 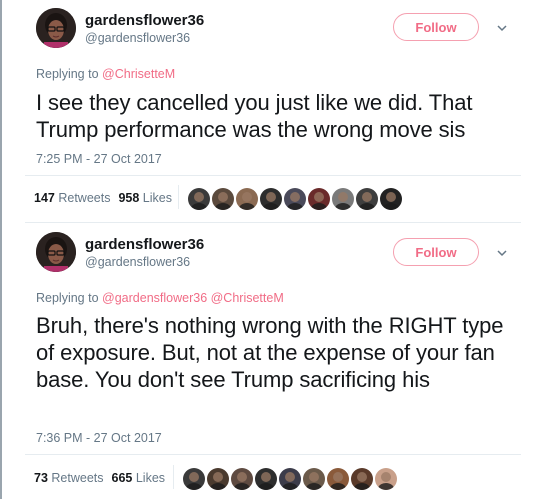 I want to click on tweet-timestamp: 7:25 PM - 27 Oct 2017, so click(x=99, y=159).